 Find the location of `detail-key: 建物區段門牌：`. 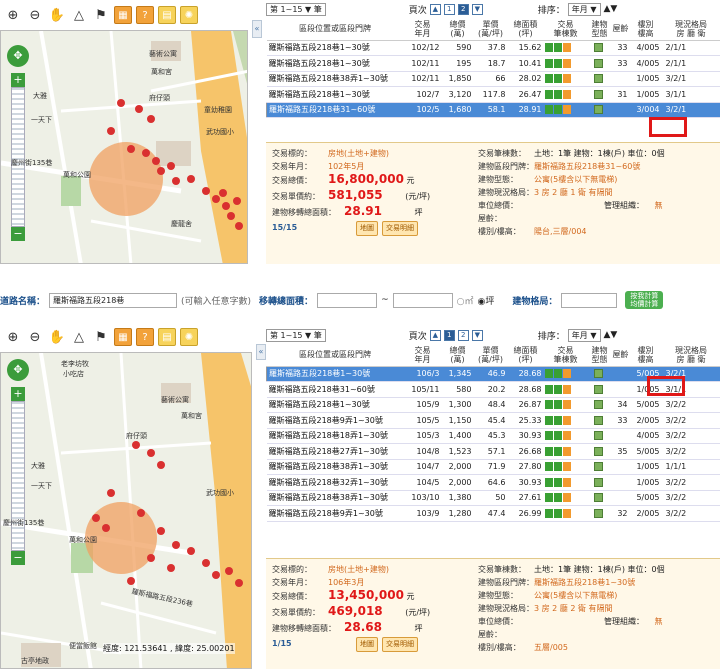

detail-key: 建物區段門牌： is located at coordinates (506, 166).